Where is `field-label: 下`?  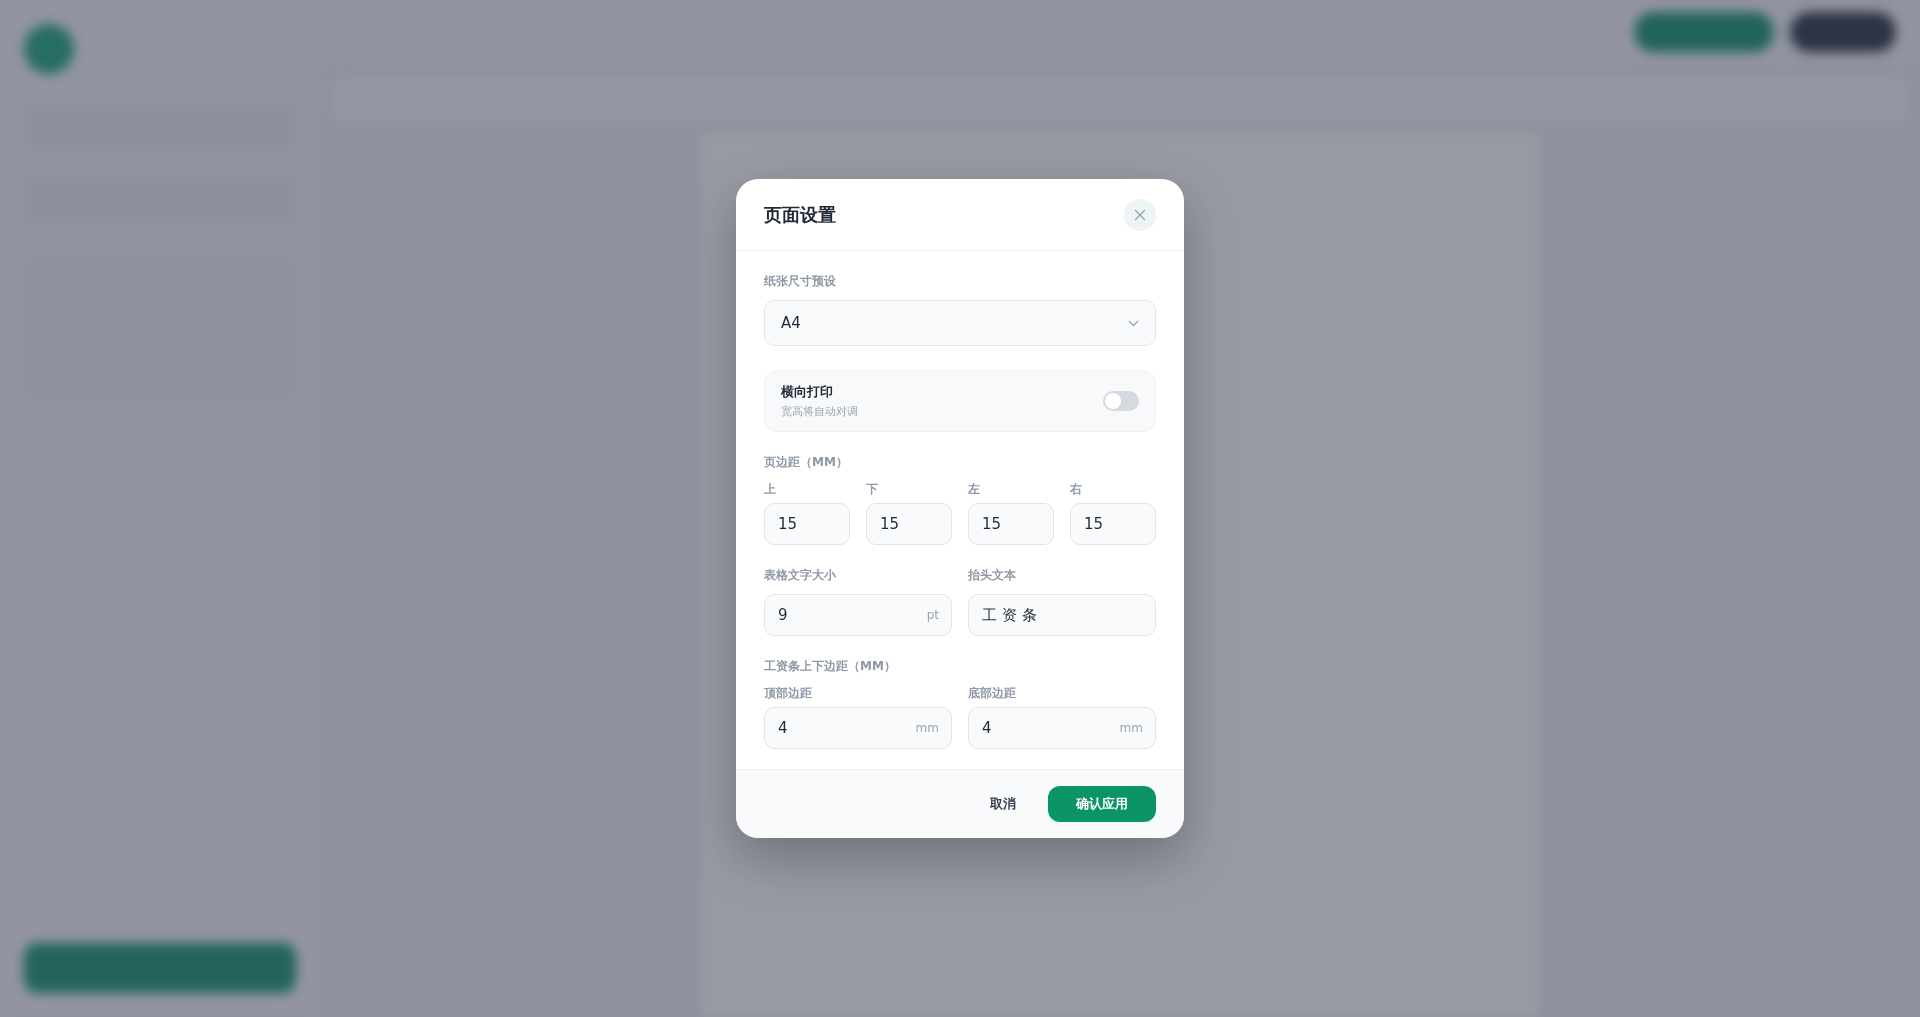 field-label: 下 is located at coordinates (872, 489).